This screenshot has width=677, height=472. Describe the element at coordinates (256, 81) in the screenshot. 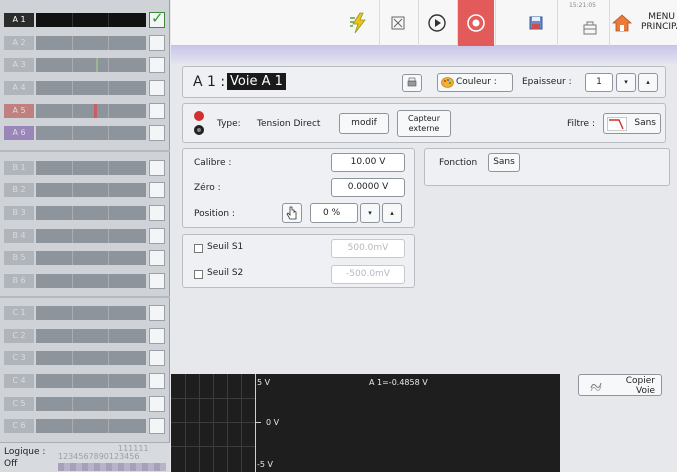

I see `channel-name-input: Voie A 1` at that location.